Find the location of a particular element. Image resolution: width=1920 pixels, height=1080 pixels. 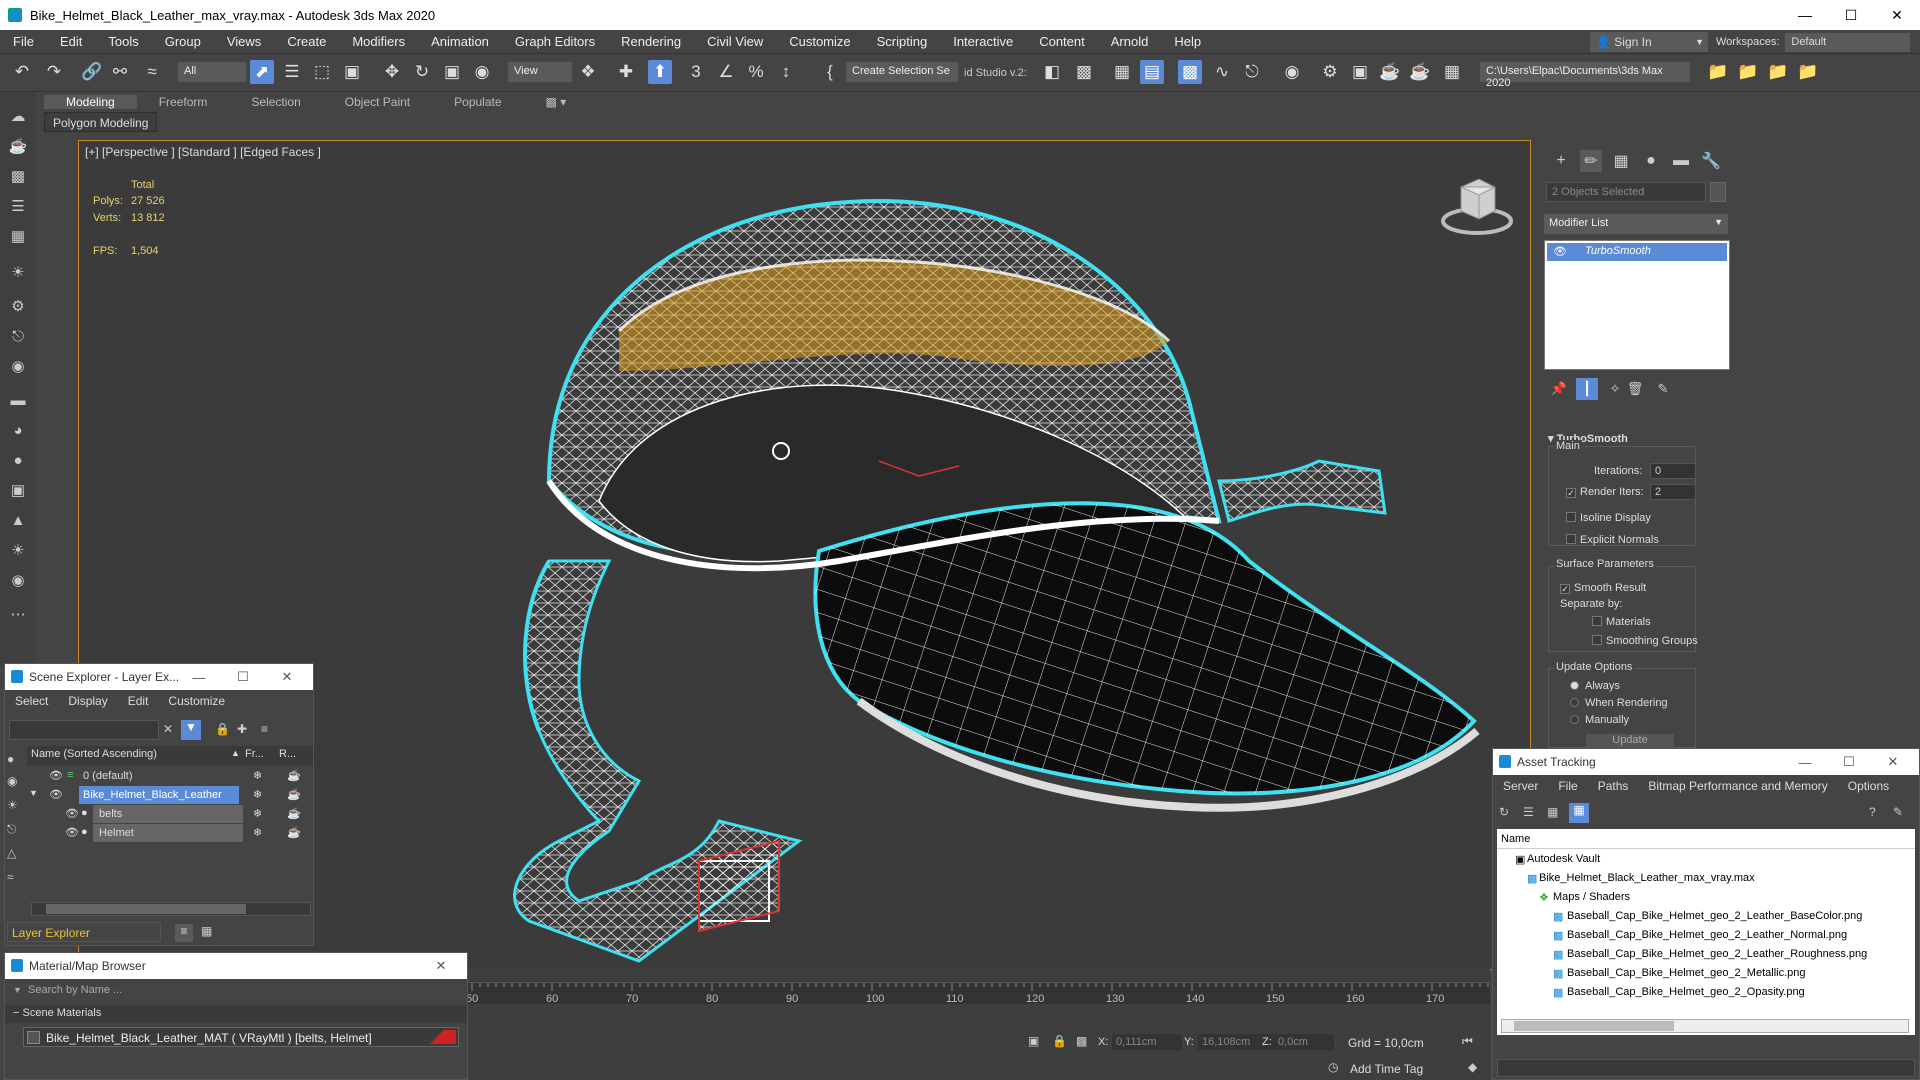

render-iterative-icon: ☕ is located at coordinates (1420, 72).